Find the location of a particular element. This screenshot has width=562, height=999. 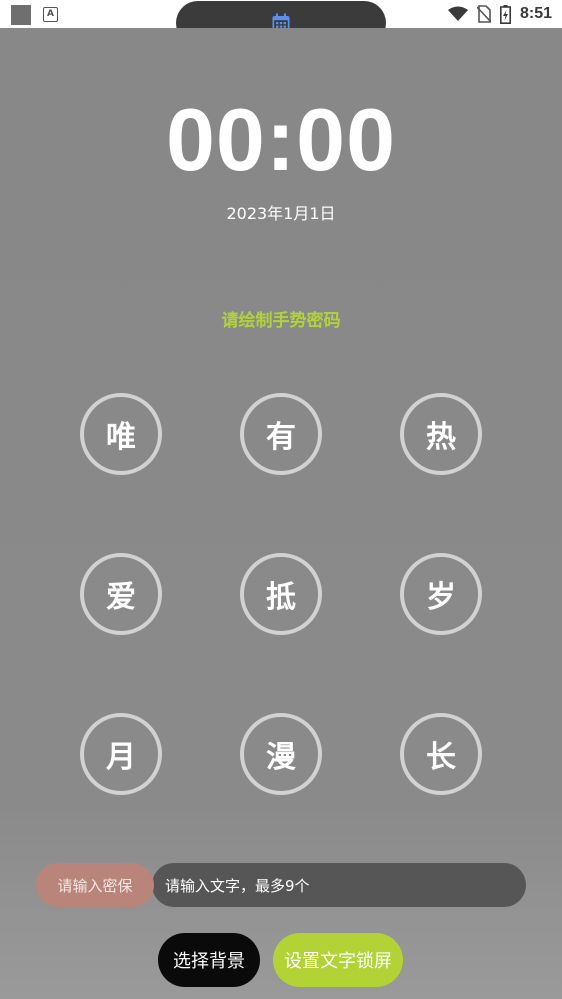

status-bar-right: 8:51 is located at coordinates (499, 14).